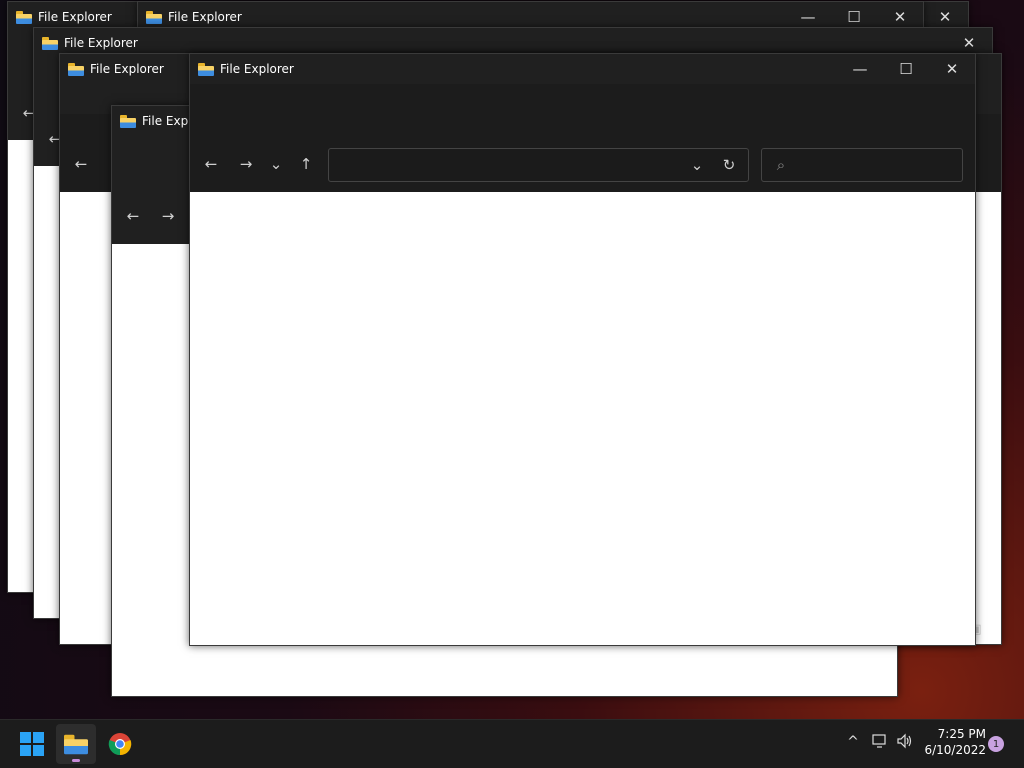 This screenshot has width=1024, height=768. What do you see at coordinates (906, 69) in the screenshot?
I see `maximize-button: ☐` at bounding box center [906, 69].